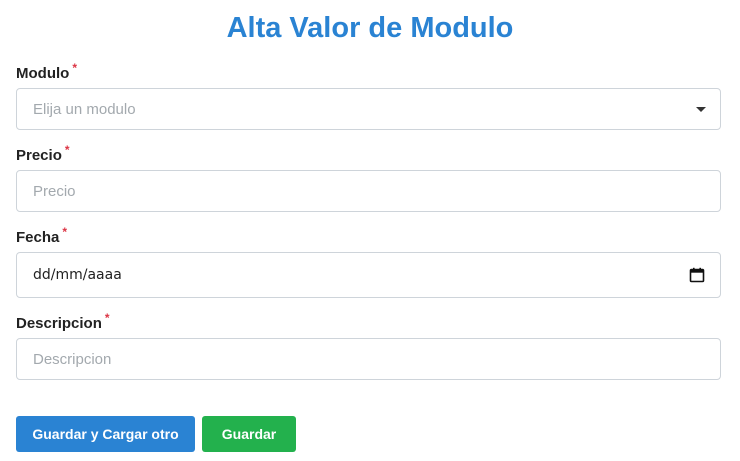 This screenshot has height=461, width=740. Describe the element at coordinates (249, 434) in the screenshot. I see `save-button: Guardar` at that location.